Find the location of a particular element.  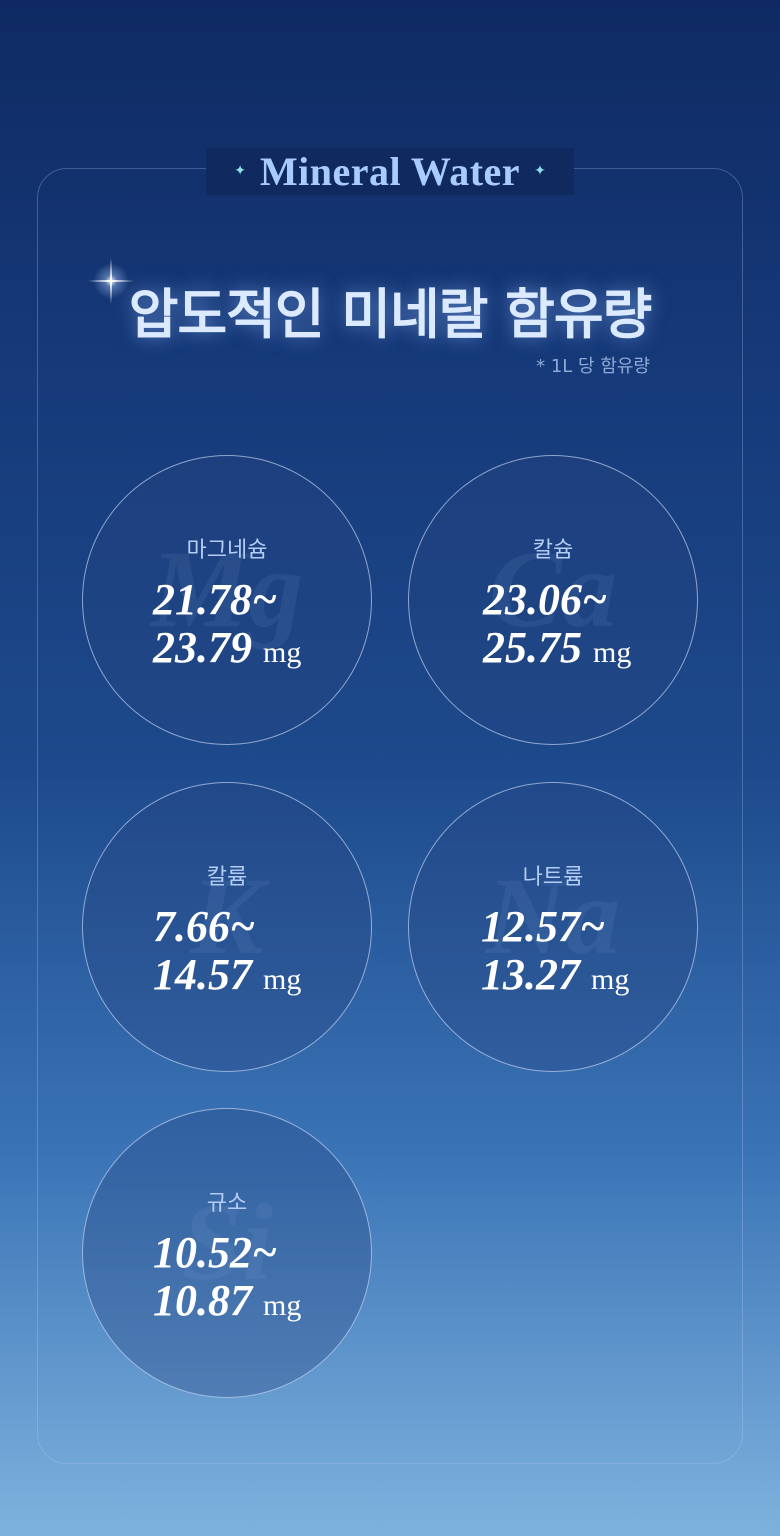

mineral-name: 칼륨 is located at coordinates (227, 877).